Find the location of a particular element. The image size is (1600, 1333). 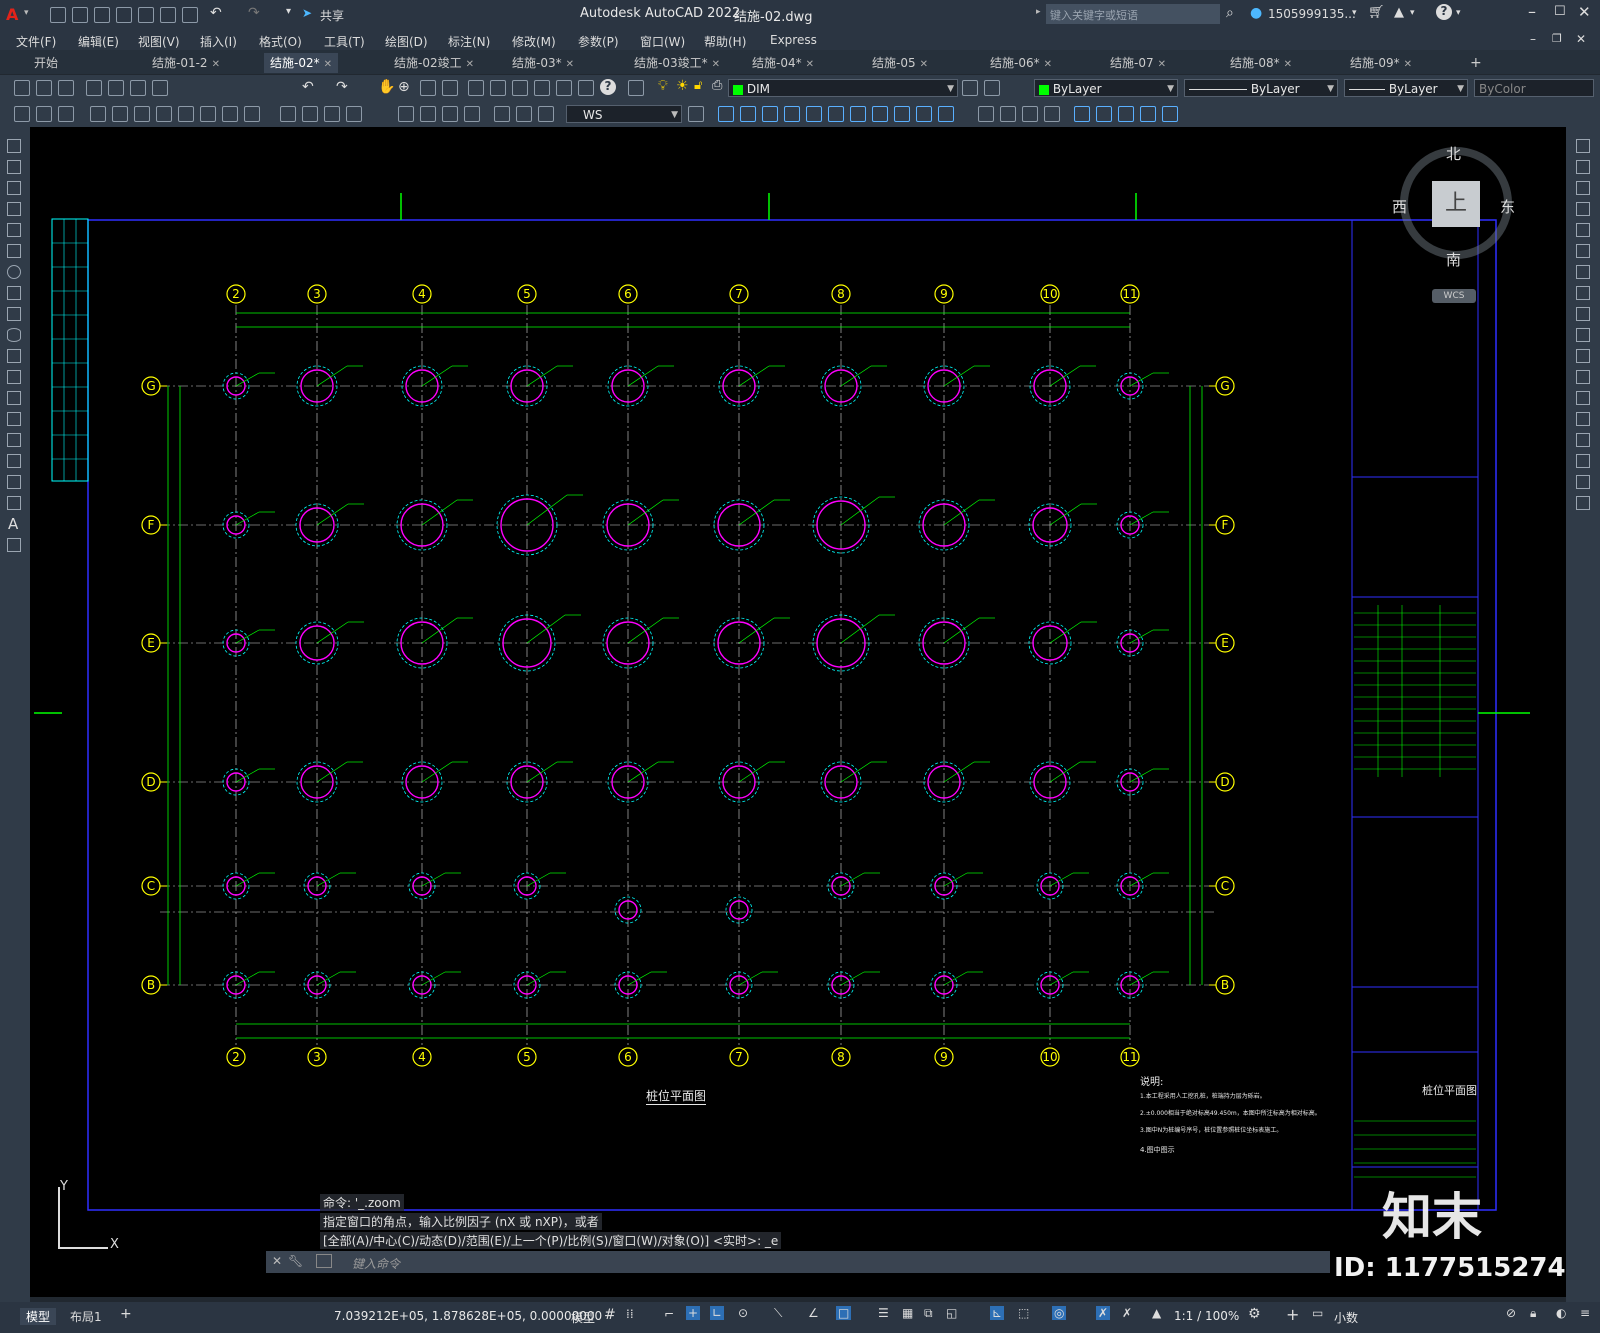

visual-style-wireframe-icon is located at coordinates (986, 114).